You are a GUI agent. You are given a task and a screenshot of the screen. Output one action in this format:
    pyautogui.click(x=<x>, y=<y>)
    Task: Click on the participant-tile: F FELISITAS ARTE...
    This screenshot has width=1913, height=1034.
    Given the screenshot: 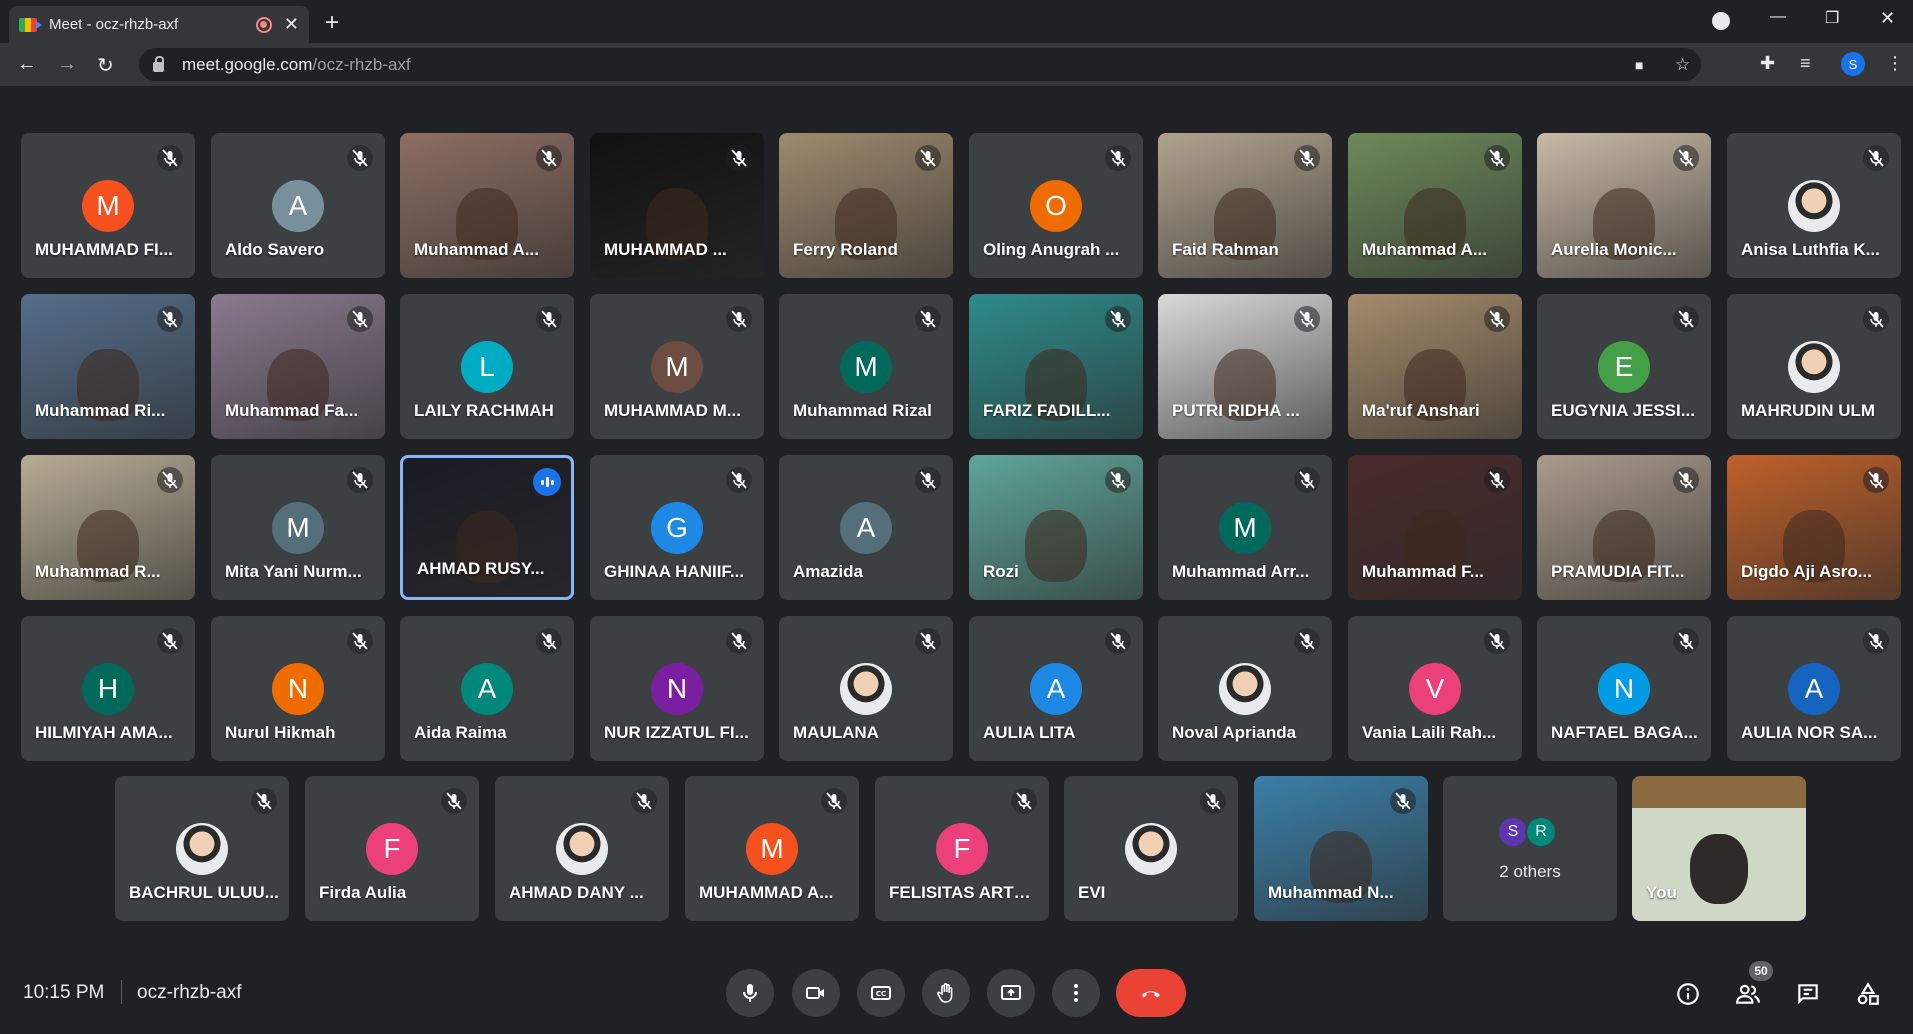 What is the action you would take?
    pyautogui.click(x=962, y=848)
    